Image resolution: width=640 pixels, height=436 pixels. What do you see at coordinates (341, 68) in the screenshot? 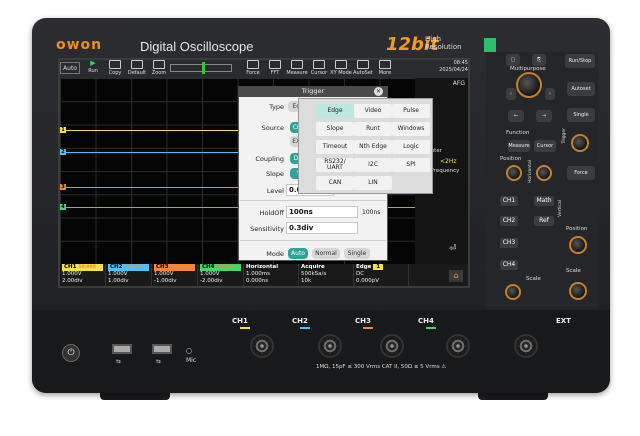
I see `xy-mode-button: XY Mode` at bounding box center [341, 68].